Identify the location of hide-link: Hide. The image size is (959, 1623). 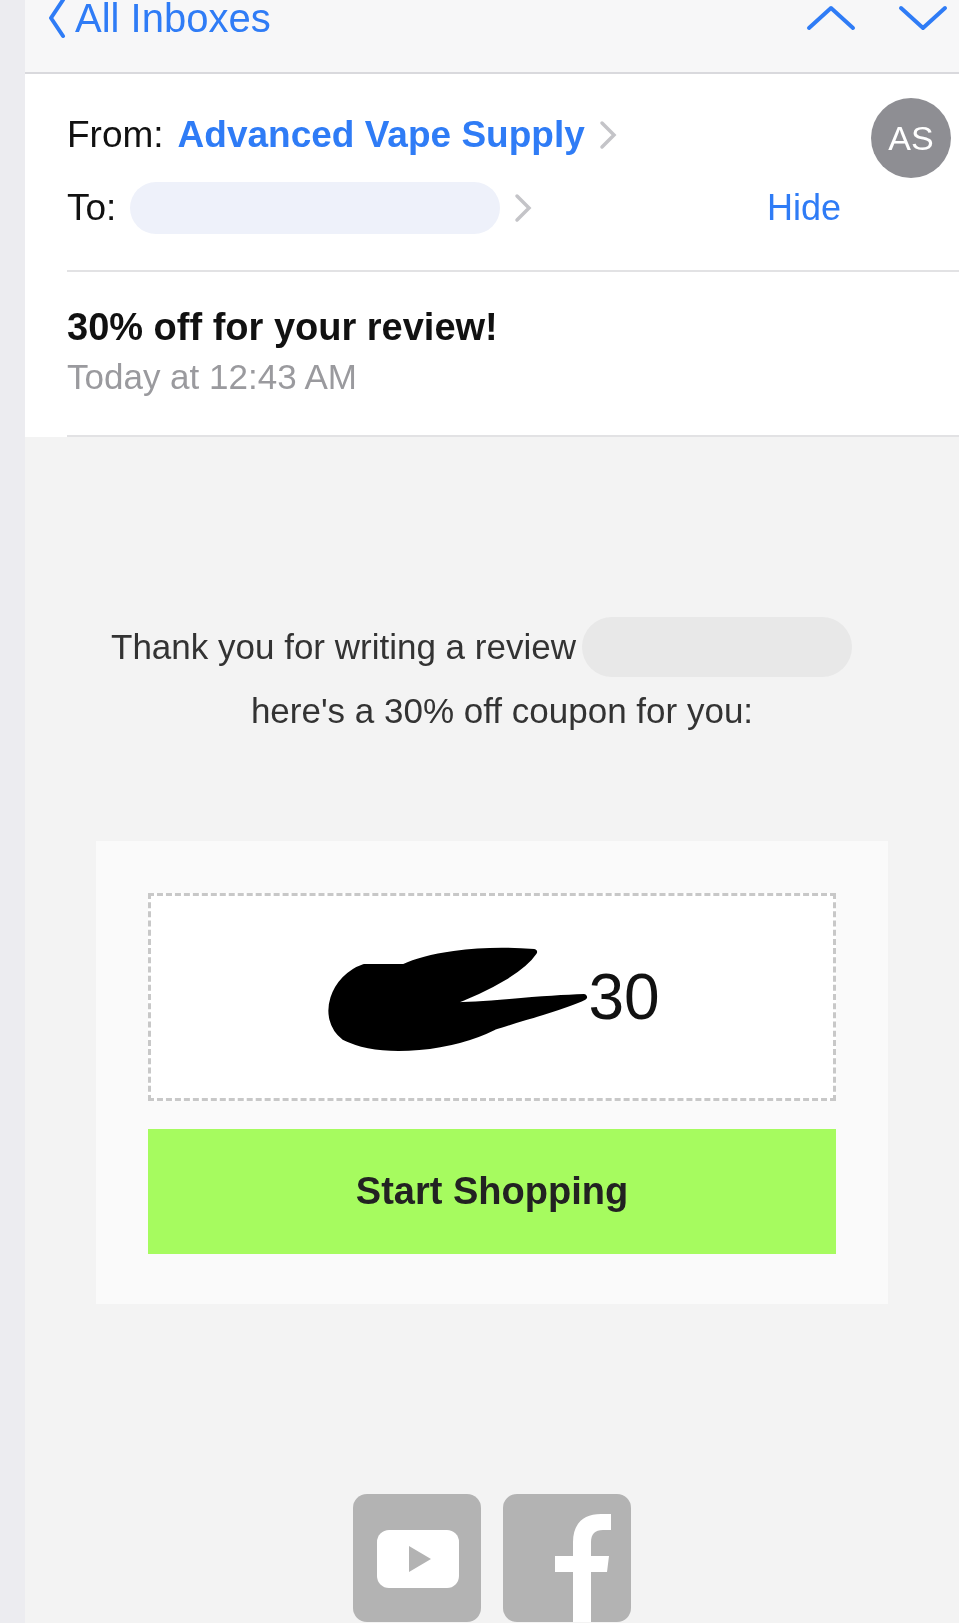
(803, 208).